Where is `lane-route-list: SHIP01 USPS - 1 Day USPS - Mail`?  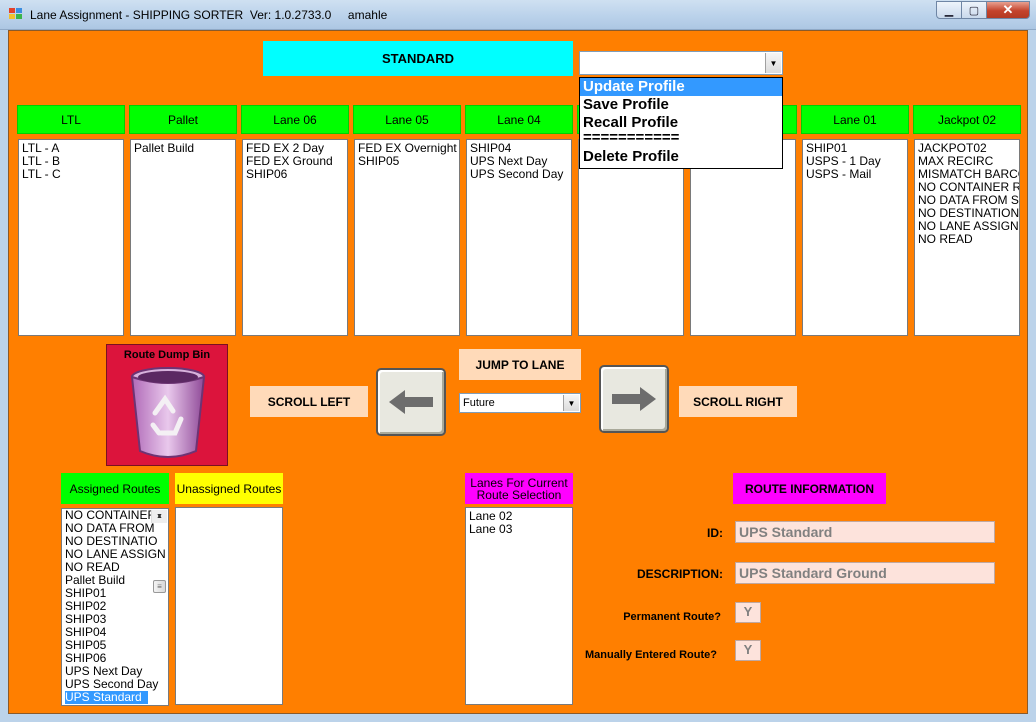
lane-route-list: SHIP01 USPS - 1 Day USPS - Mail is located at coordinates (855, 237).